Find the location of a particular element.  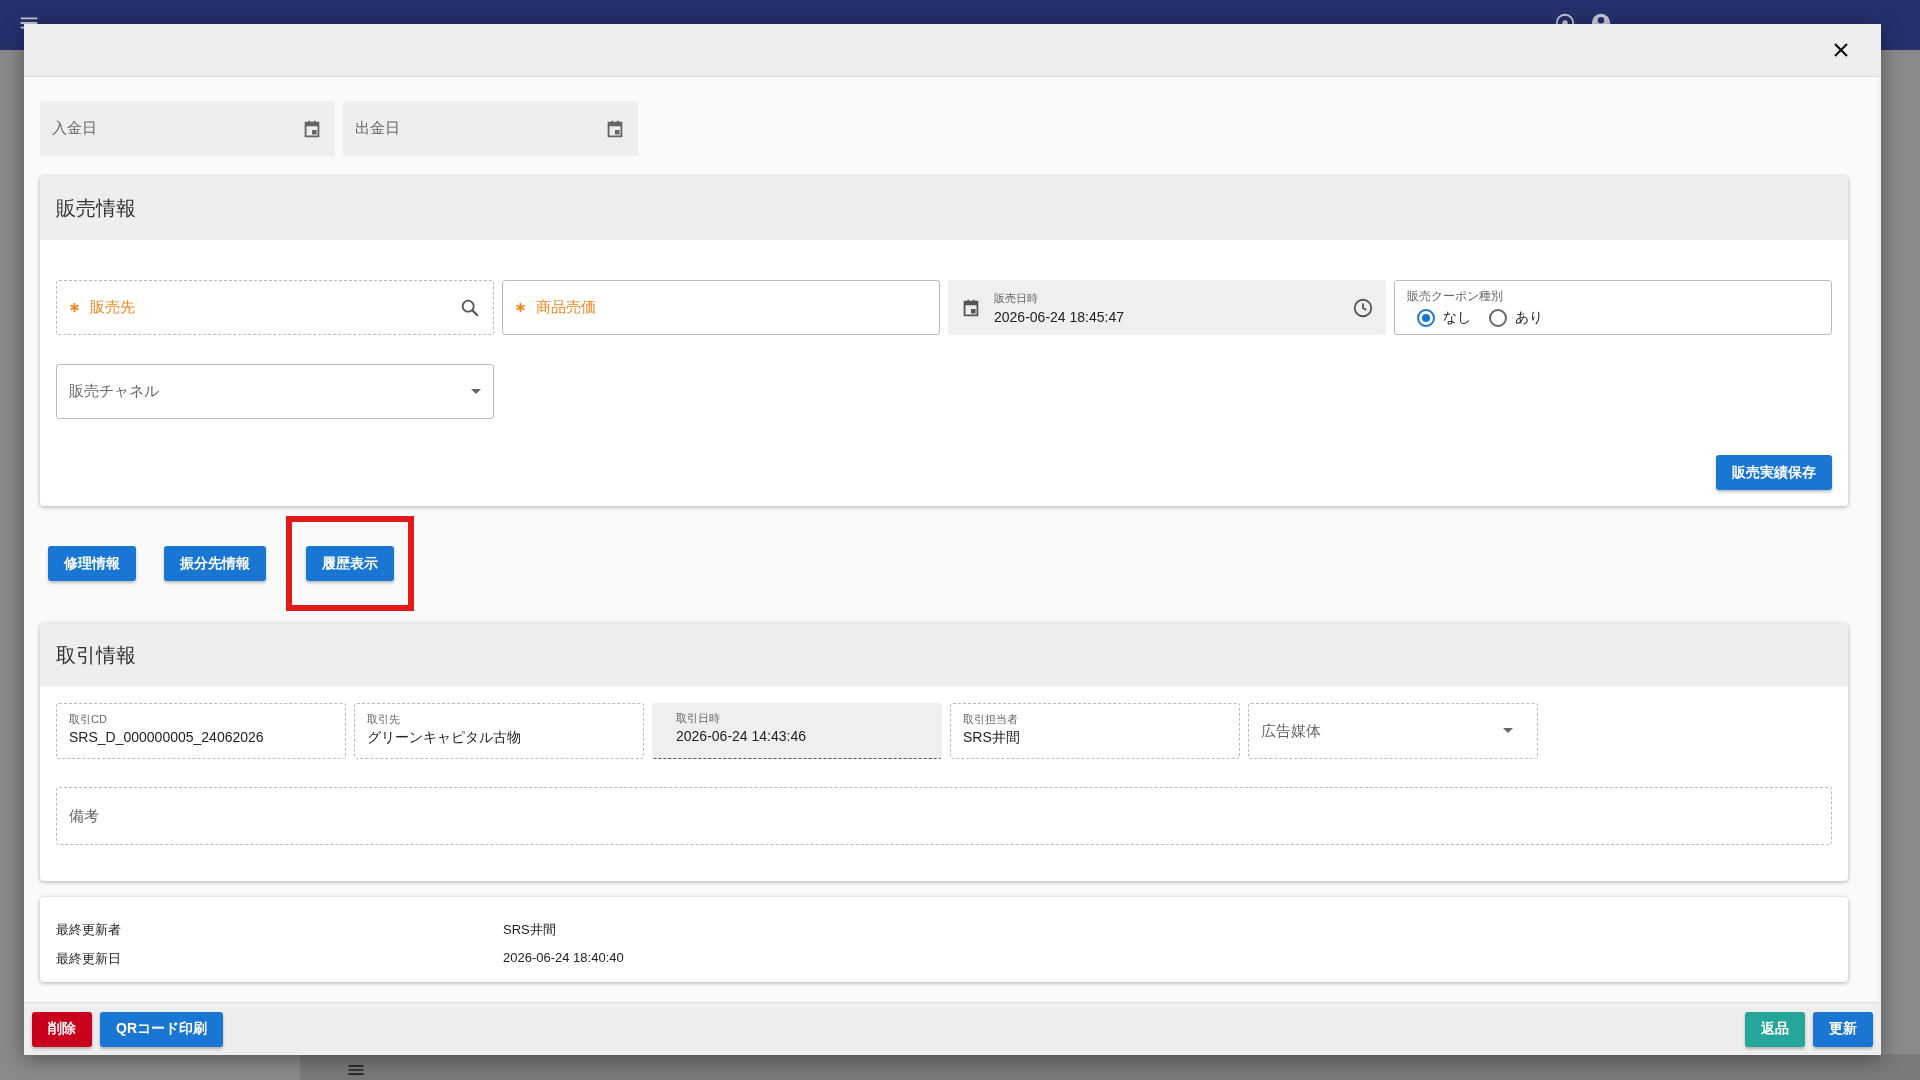

radio-group: 販売クーポン種別 なし あり is located at coordinates (1613, 307).